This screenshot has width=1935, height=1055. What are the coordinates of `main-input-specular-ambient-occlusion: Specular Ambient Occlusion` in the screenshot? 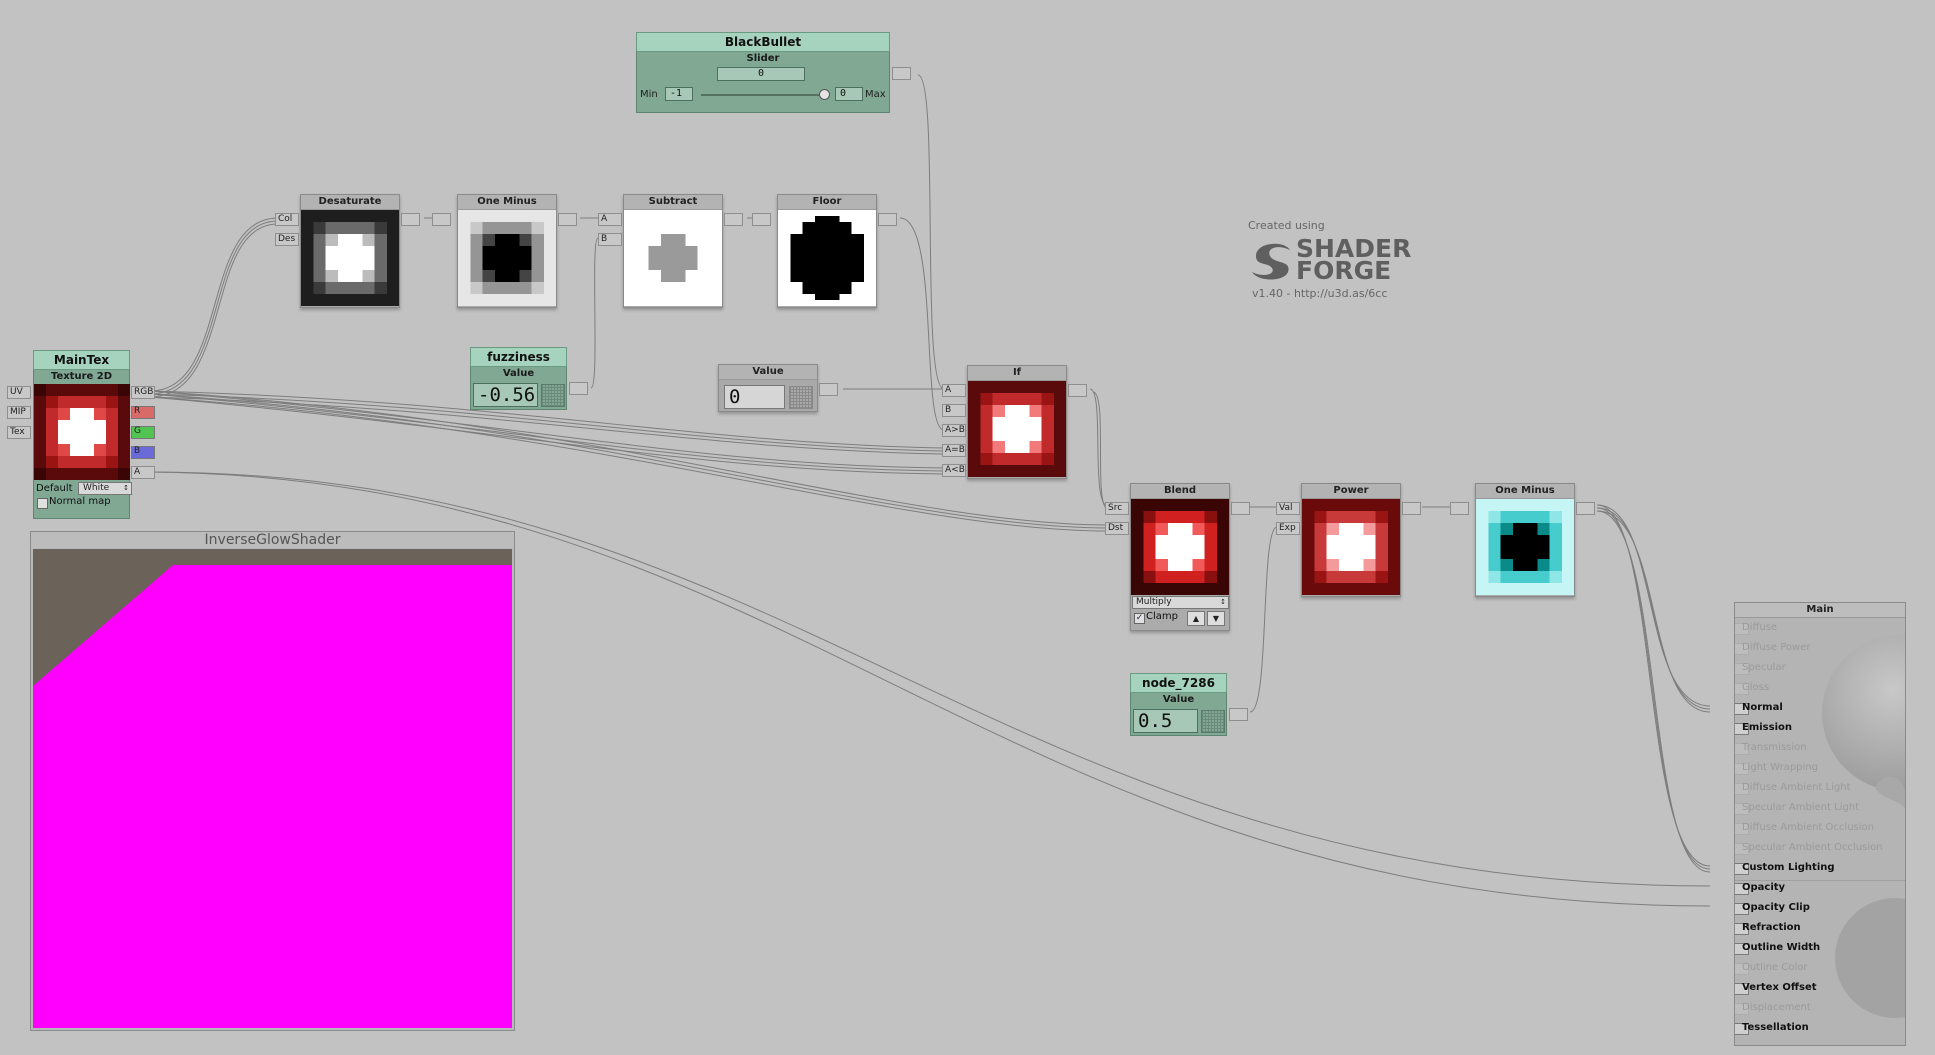 It's located at (1820, 848).